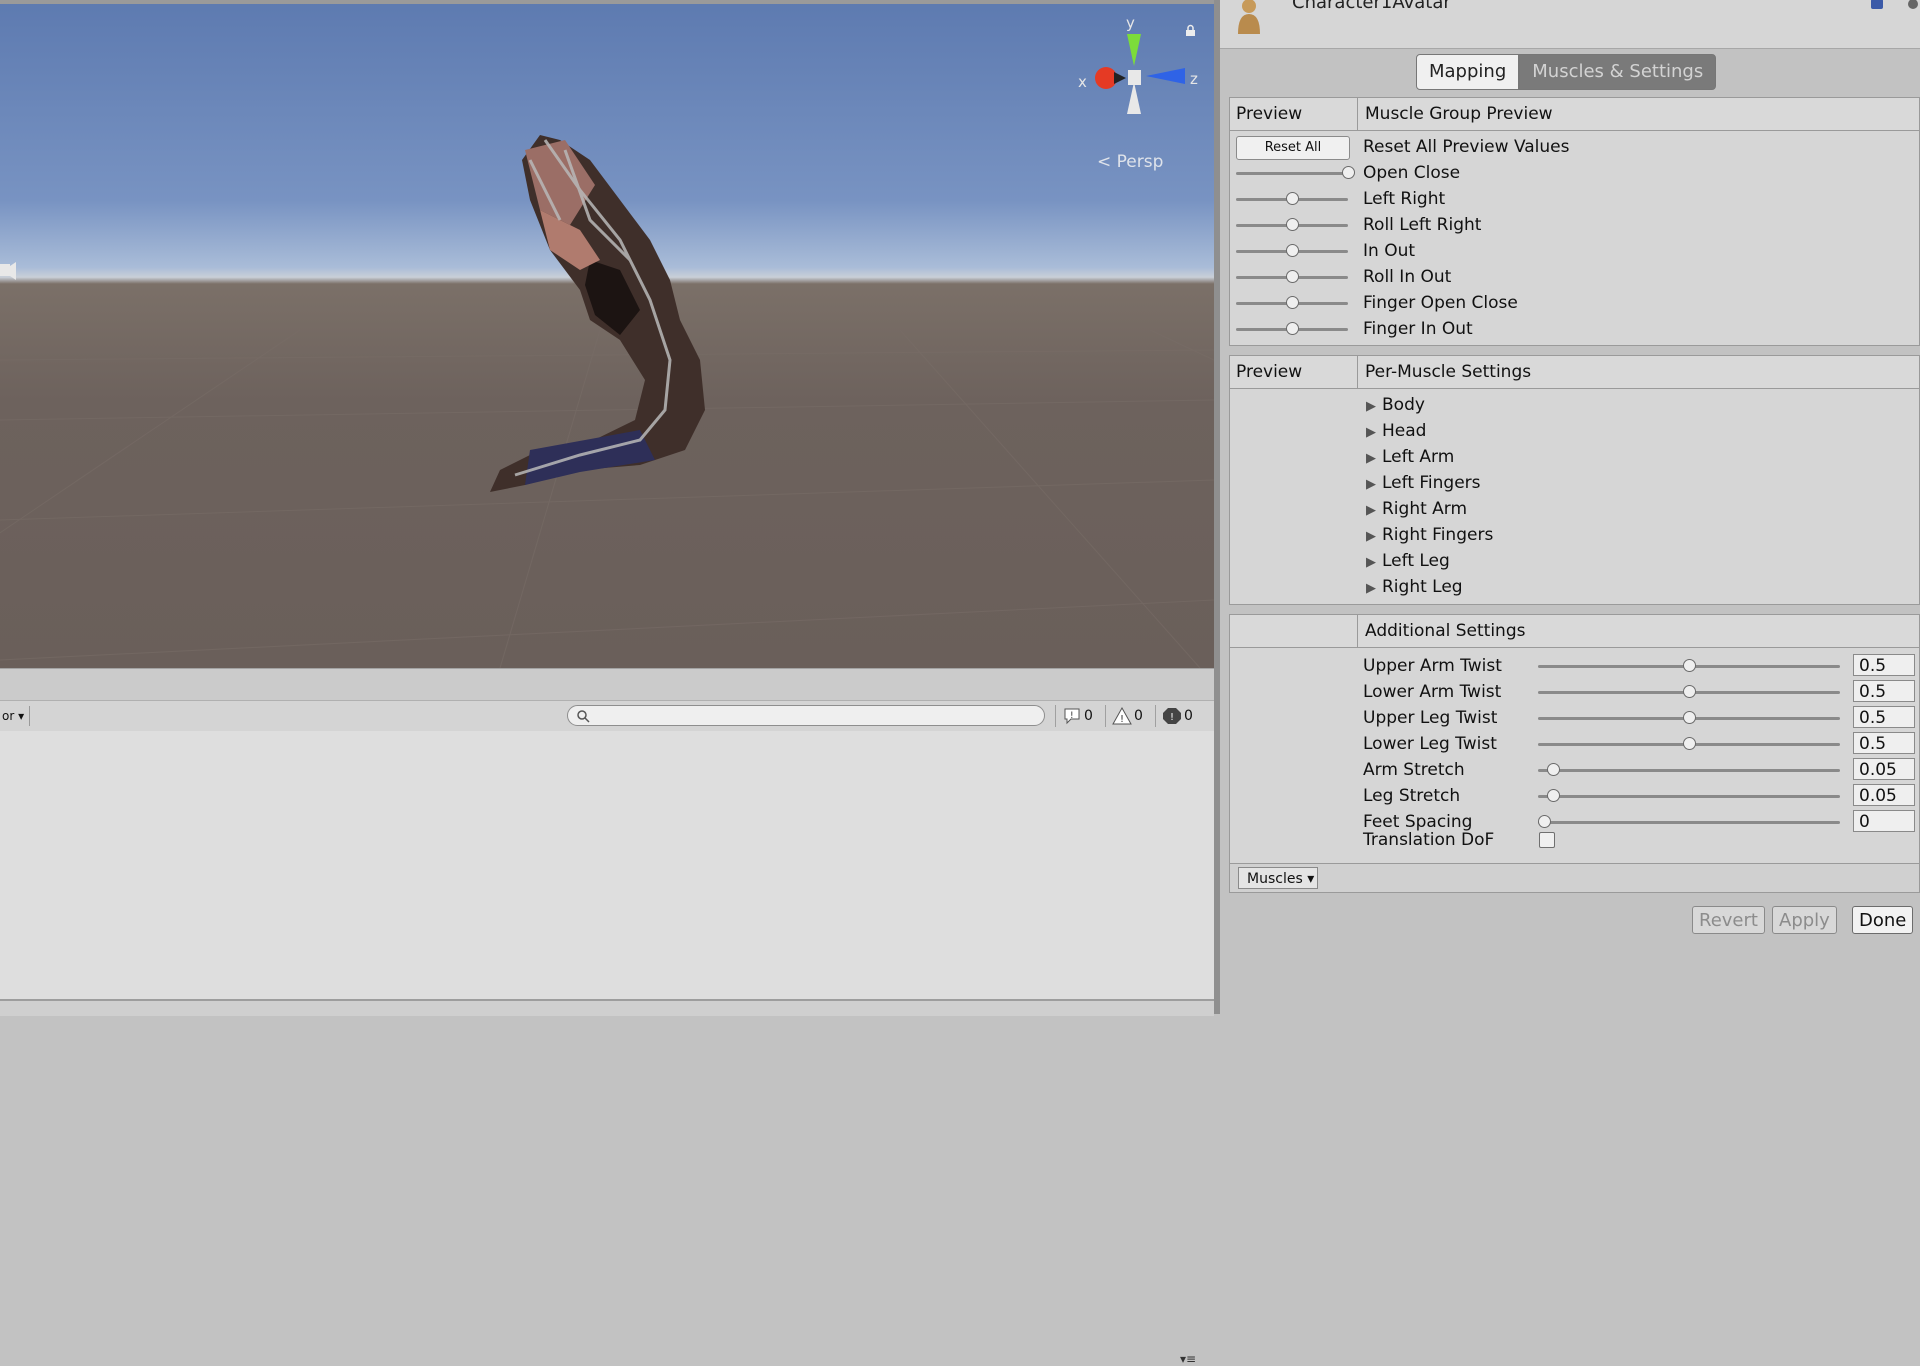 This screenshot has width=1920, height=1366. Describe the element at coordinates (806, 715) in the screenshot. I see `console-search-input` at that location.